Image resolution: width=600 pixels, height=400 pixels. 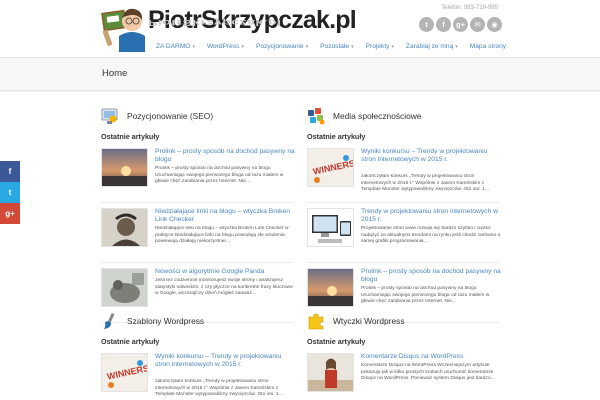 I want to click on header-social-links: t f g+ ✉ ◉, so click(x=460, y=24).